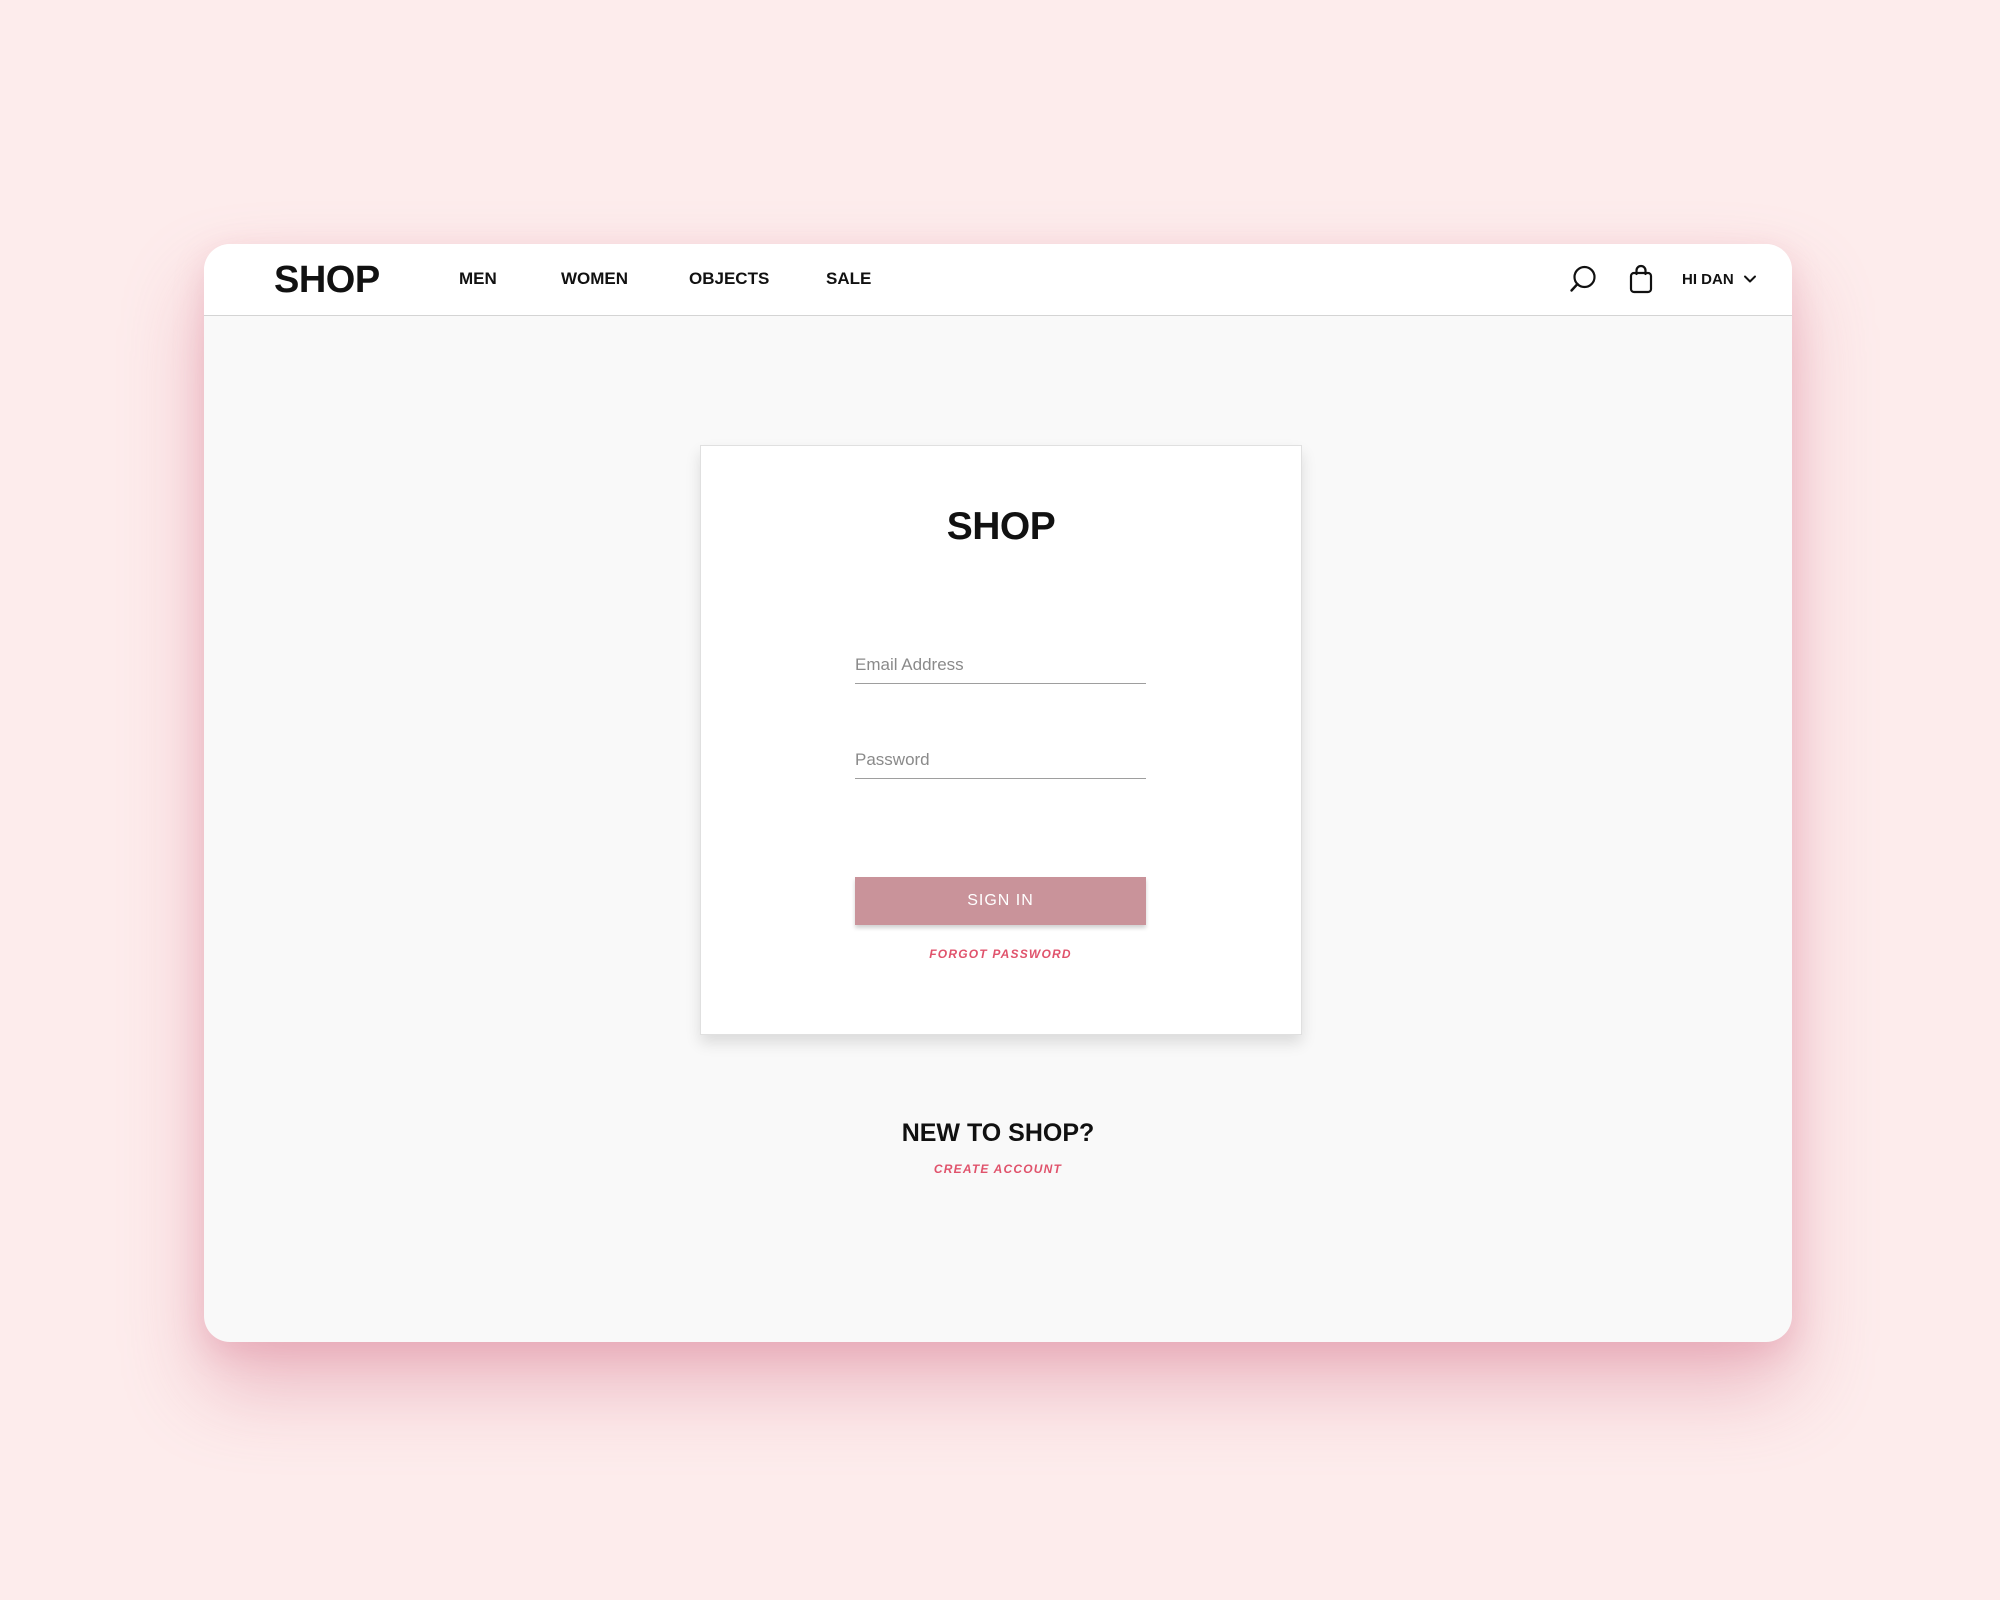 The width and height of the screenshot is (2000, 1600). What do you see at coordinates (1000, 901) in the screenshot?
I see `sign-in-button: SIGN IN` at bounding box center [1000, 901].